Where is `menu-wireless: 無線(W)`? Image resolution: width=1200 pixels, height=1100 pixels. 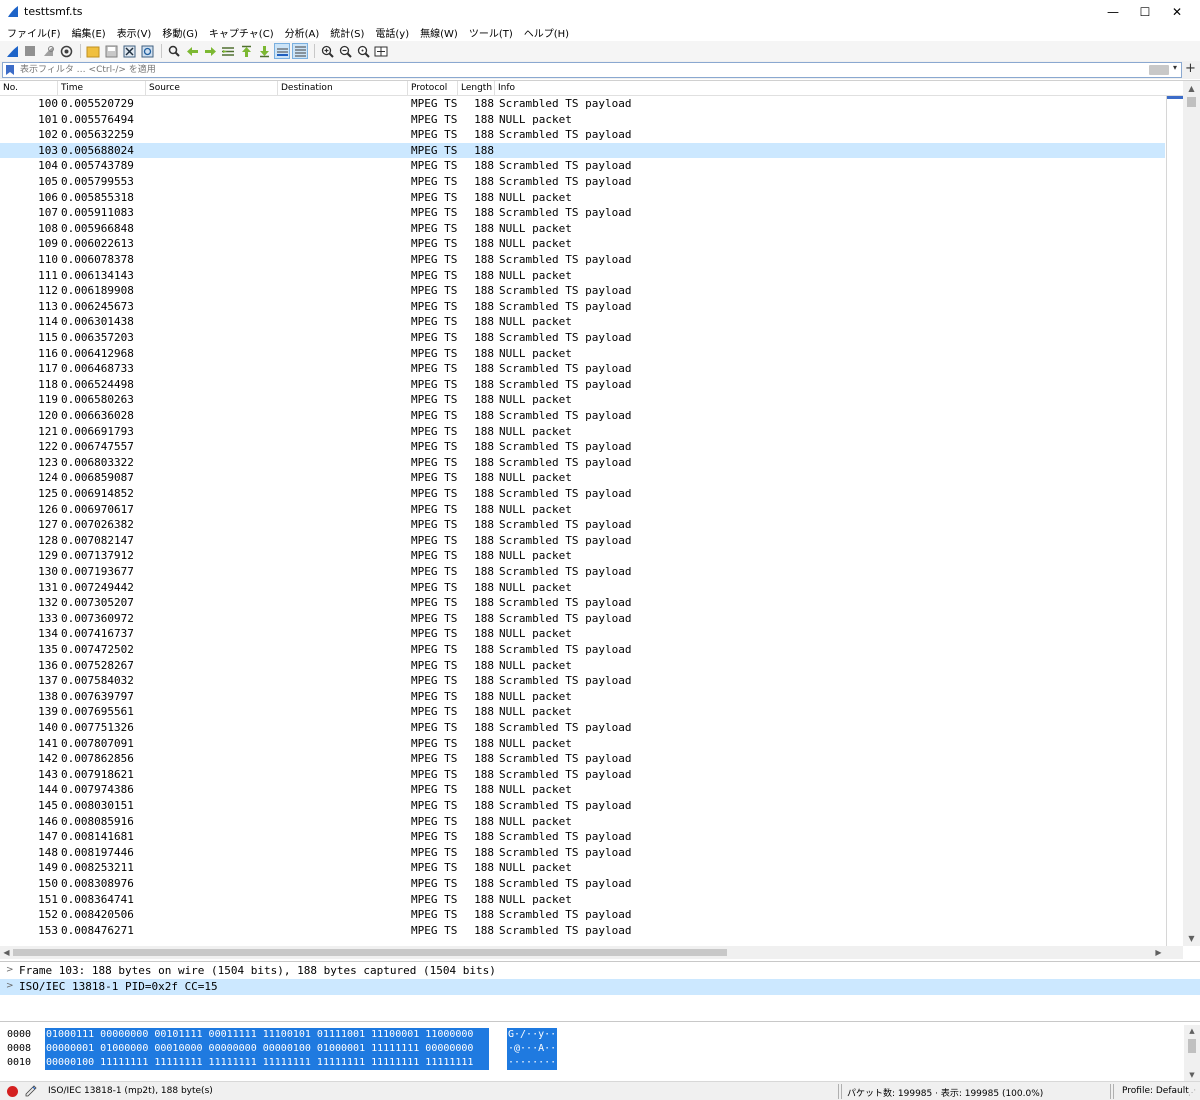 menu-wireless: 無線(W) is located at coordinates (439, 32).